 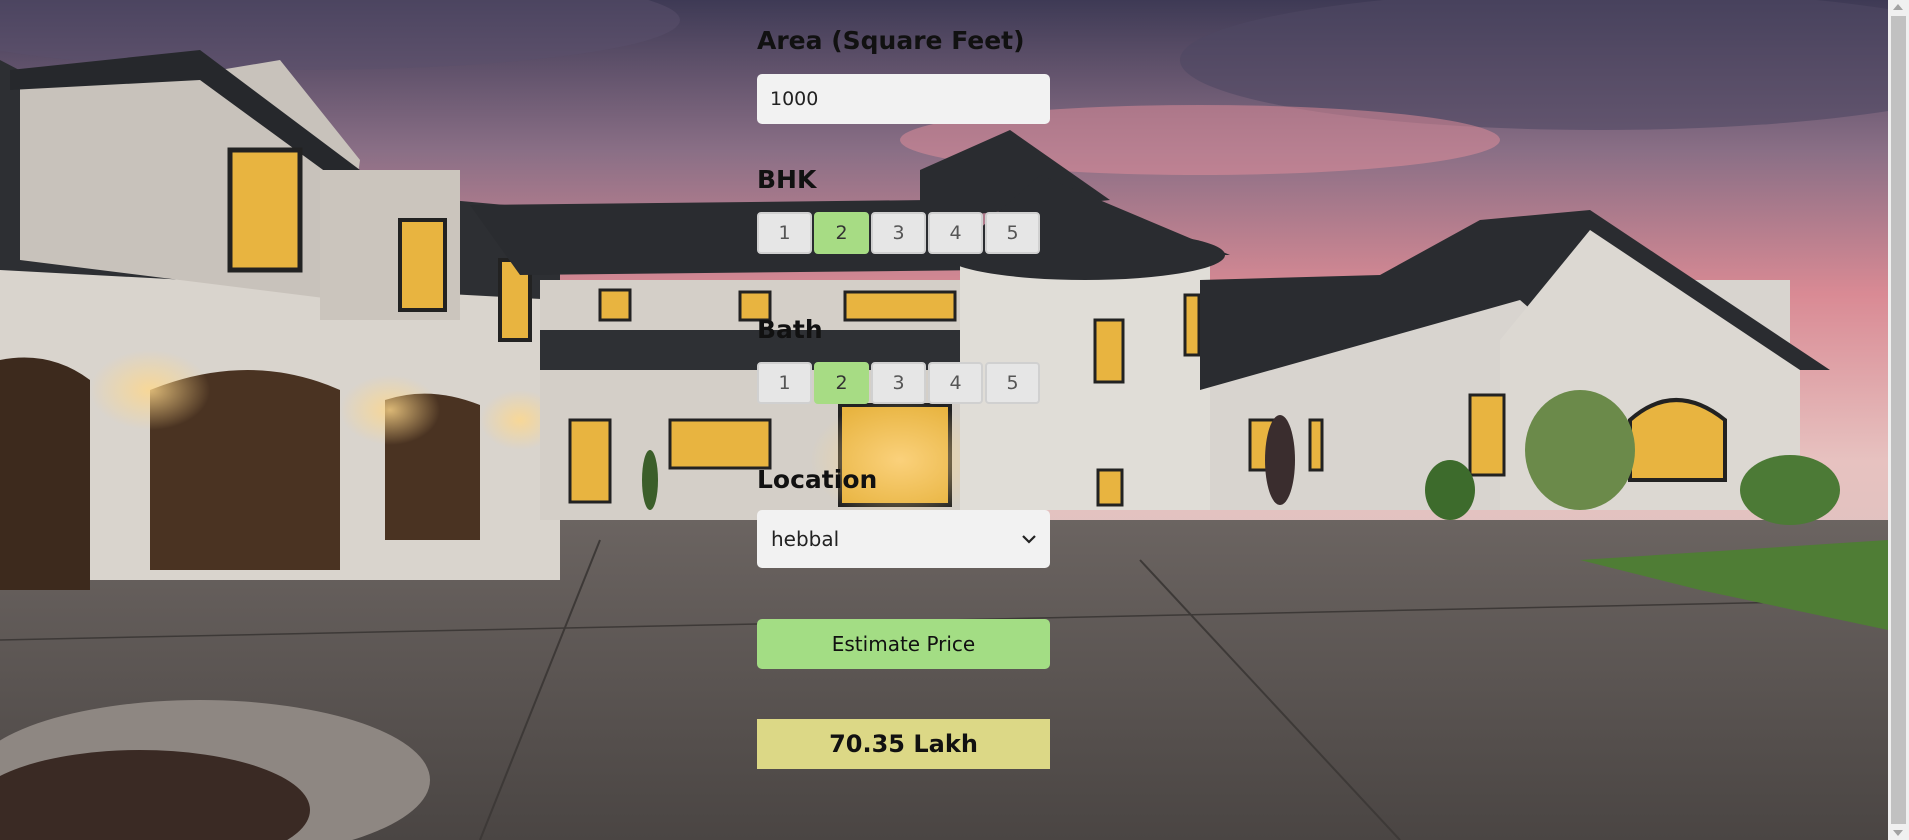 What do you see at coordinates (903, 644) in the screenshot?
I see `estimate-price-button: Estimate Price` at bounding box center [903, 644].